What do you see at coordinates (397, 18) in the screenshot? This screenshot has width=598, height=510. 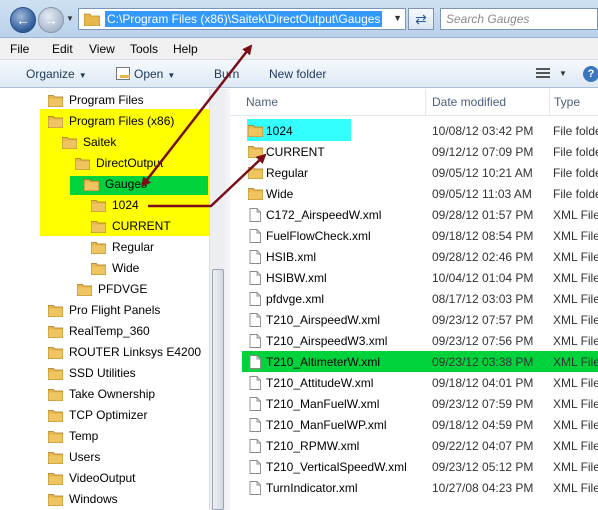 I see `address-dropdown-icon: ▼` at bounding box center [397, 18].